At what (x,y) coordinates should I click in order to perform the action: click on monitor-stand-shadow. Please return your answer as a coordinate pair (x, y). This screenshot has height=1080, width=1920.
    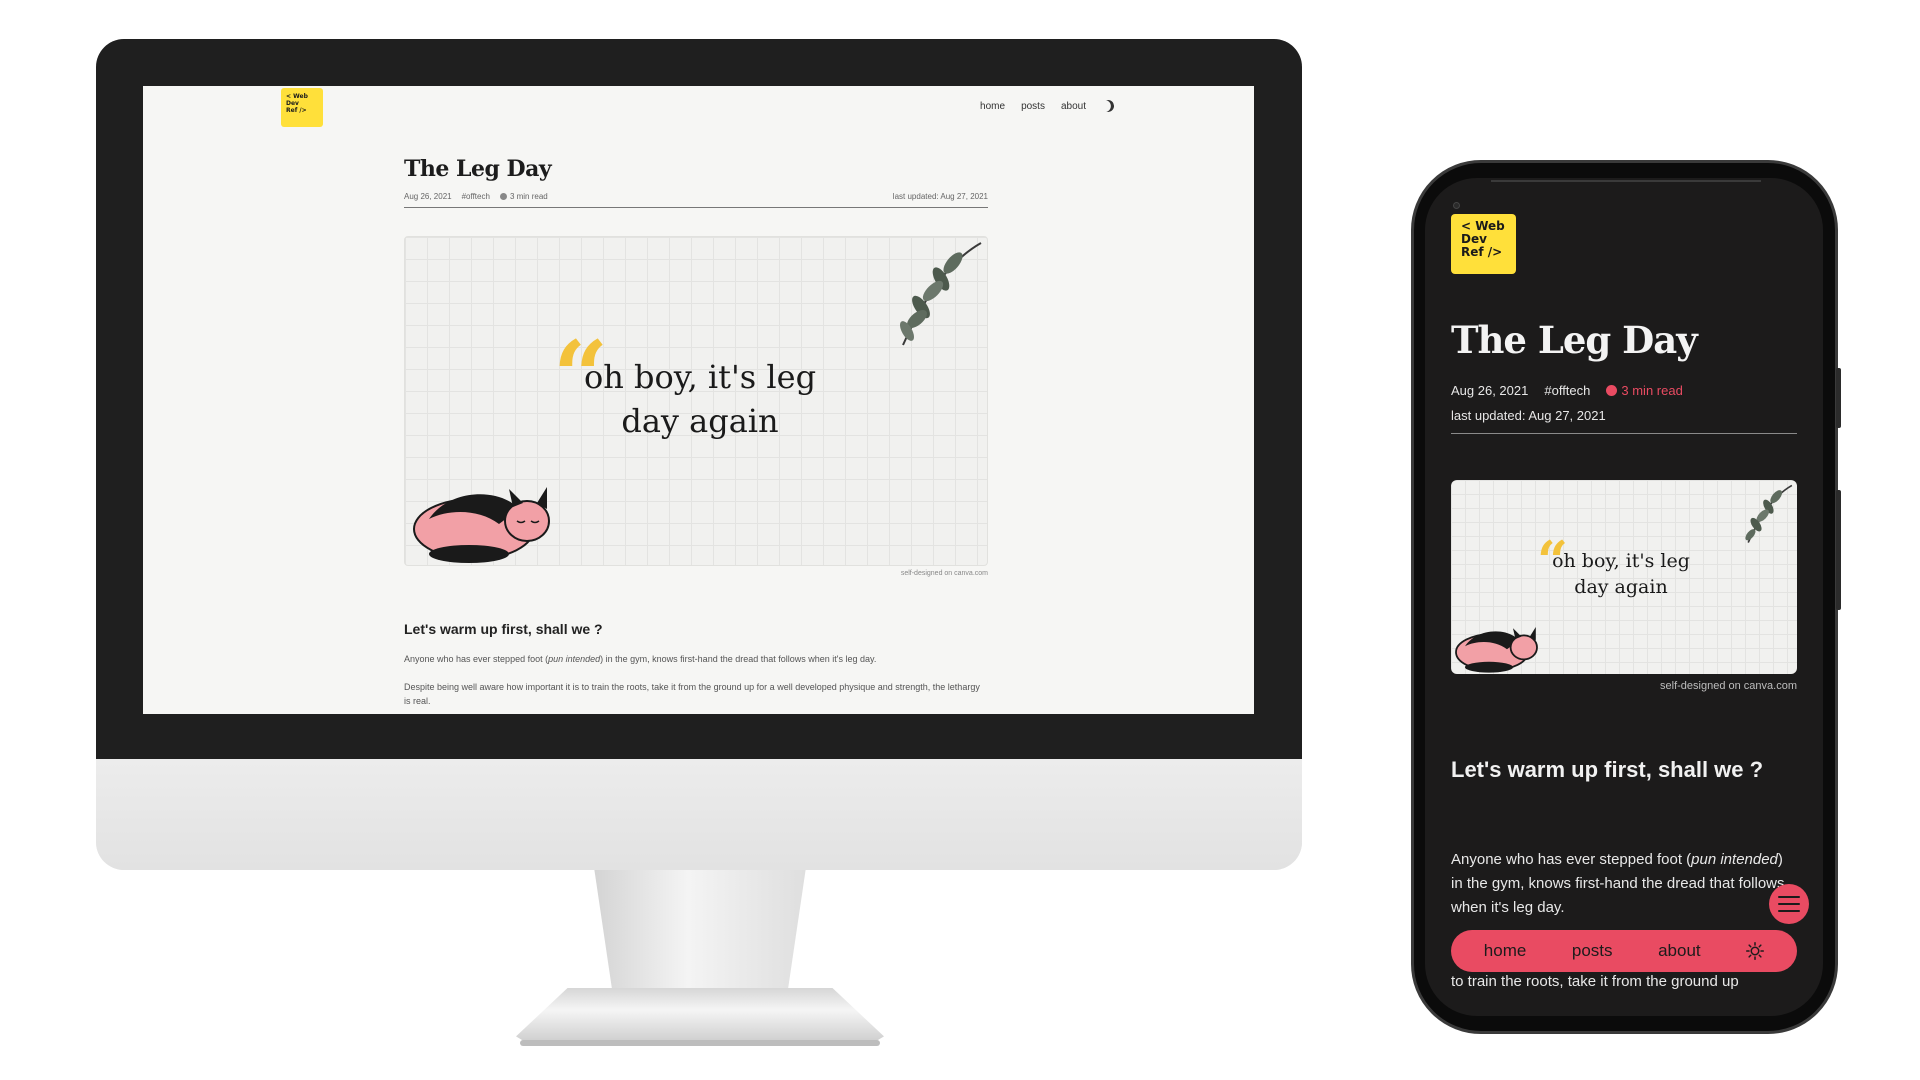
    Looking at the image, I should click on (700, 1043).